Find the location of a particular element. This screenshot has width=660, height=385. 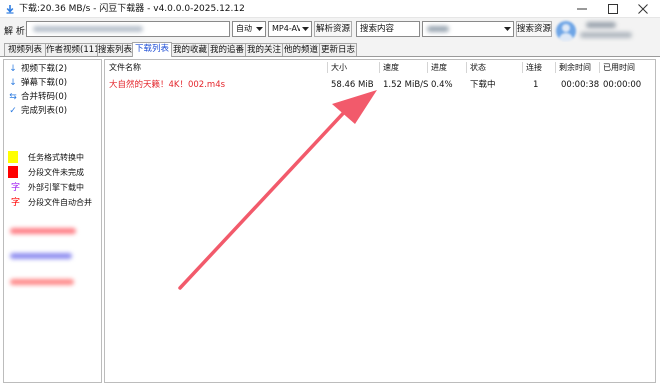

tab-changelog: 更新日志 is located at coordinates (338, 50).